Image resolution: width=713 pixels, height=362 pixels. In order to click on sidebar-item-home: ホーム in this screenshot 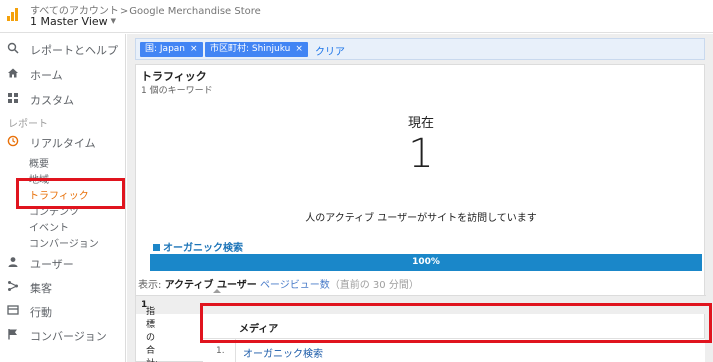, I will do `click(63, 74)`.